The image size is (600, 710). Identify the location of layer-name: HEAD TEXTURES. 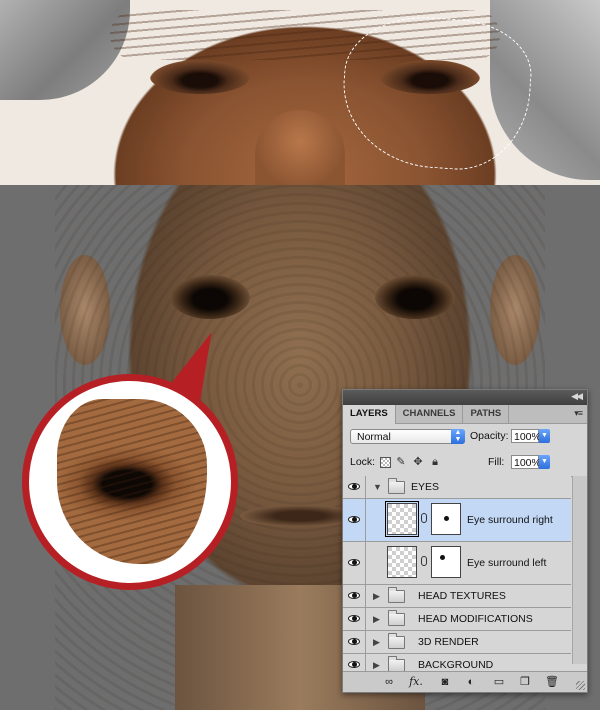
(462, 596).